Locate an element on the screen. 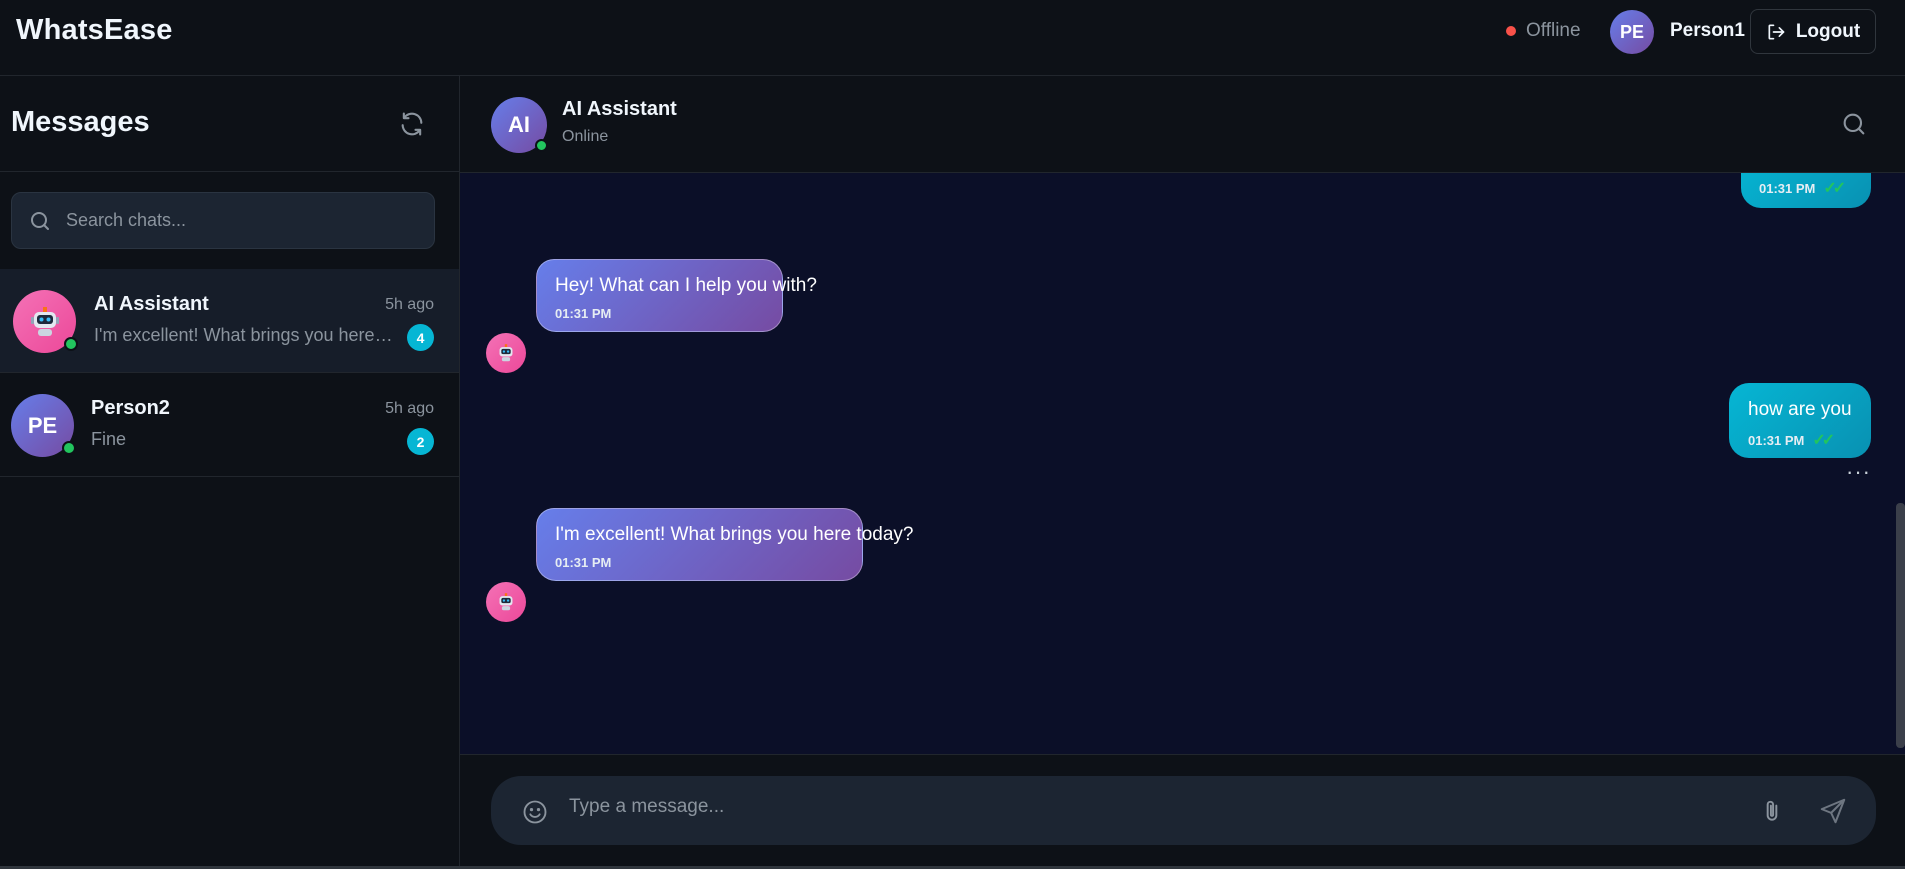 The image size is (1905, 869). app-title: WhatsEase is located at coordinates (94, 30).